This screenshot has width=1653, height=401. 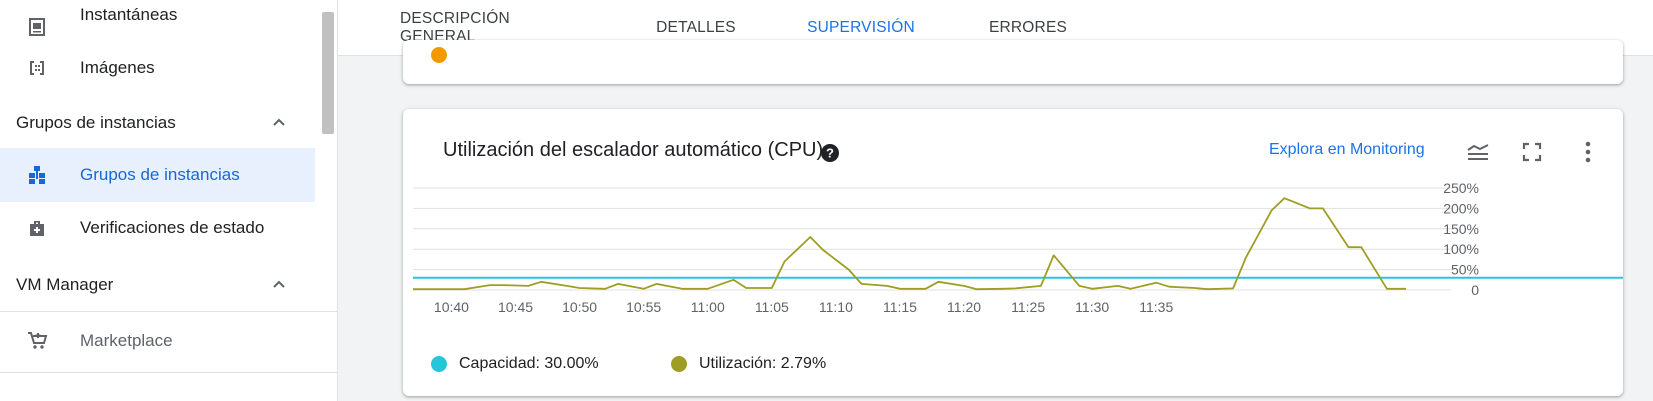 I want to click on section-grupos-de-instancias: Grupos de instancias, so click(x=157, y=123).